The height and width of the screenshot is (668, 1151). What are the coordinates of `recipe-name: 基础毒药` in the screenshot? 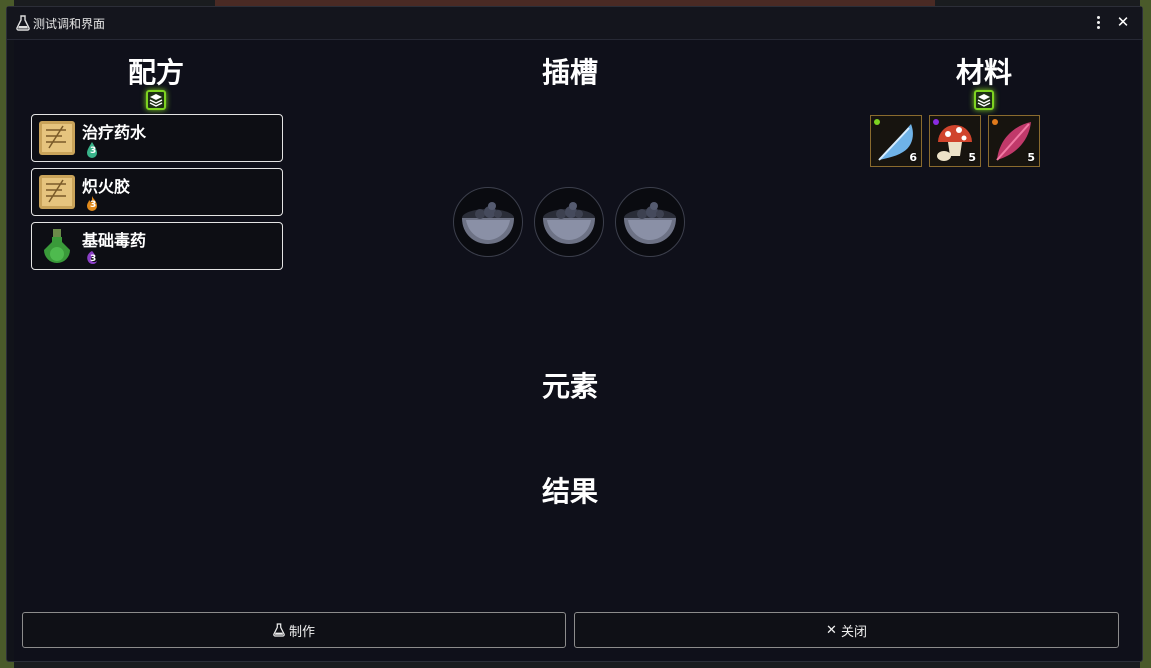 It's located at (114, 240).